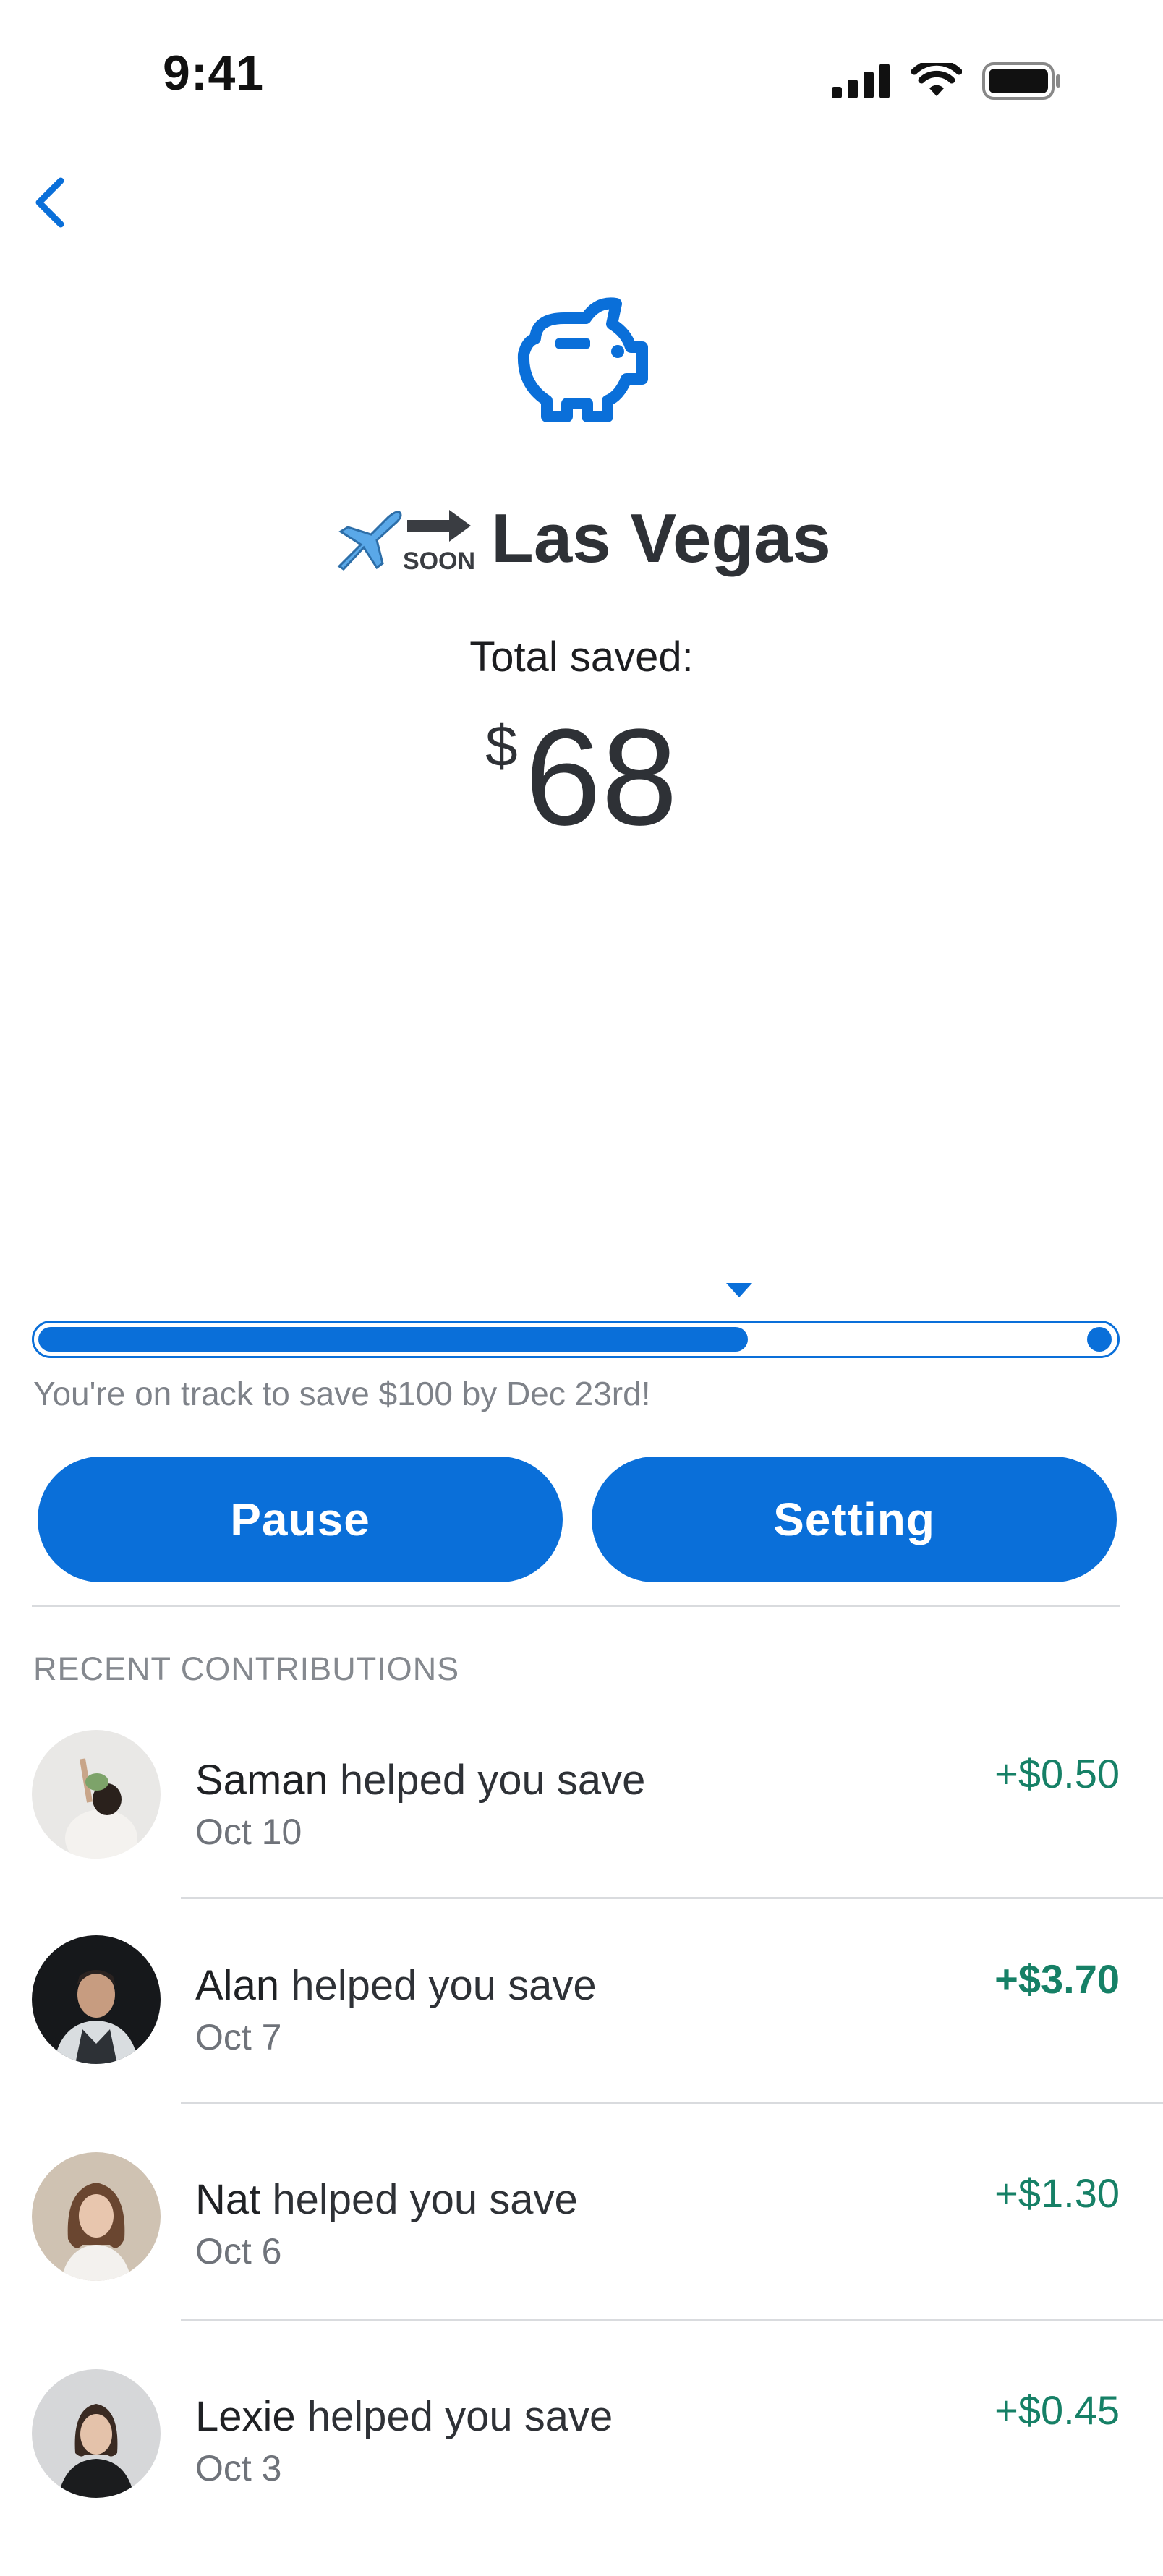 The image size is (1163, 2576). I want to click on contribution-amount: +$0.50, so click(1057, 1773).